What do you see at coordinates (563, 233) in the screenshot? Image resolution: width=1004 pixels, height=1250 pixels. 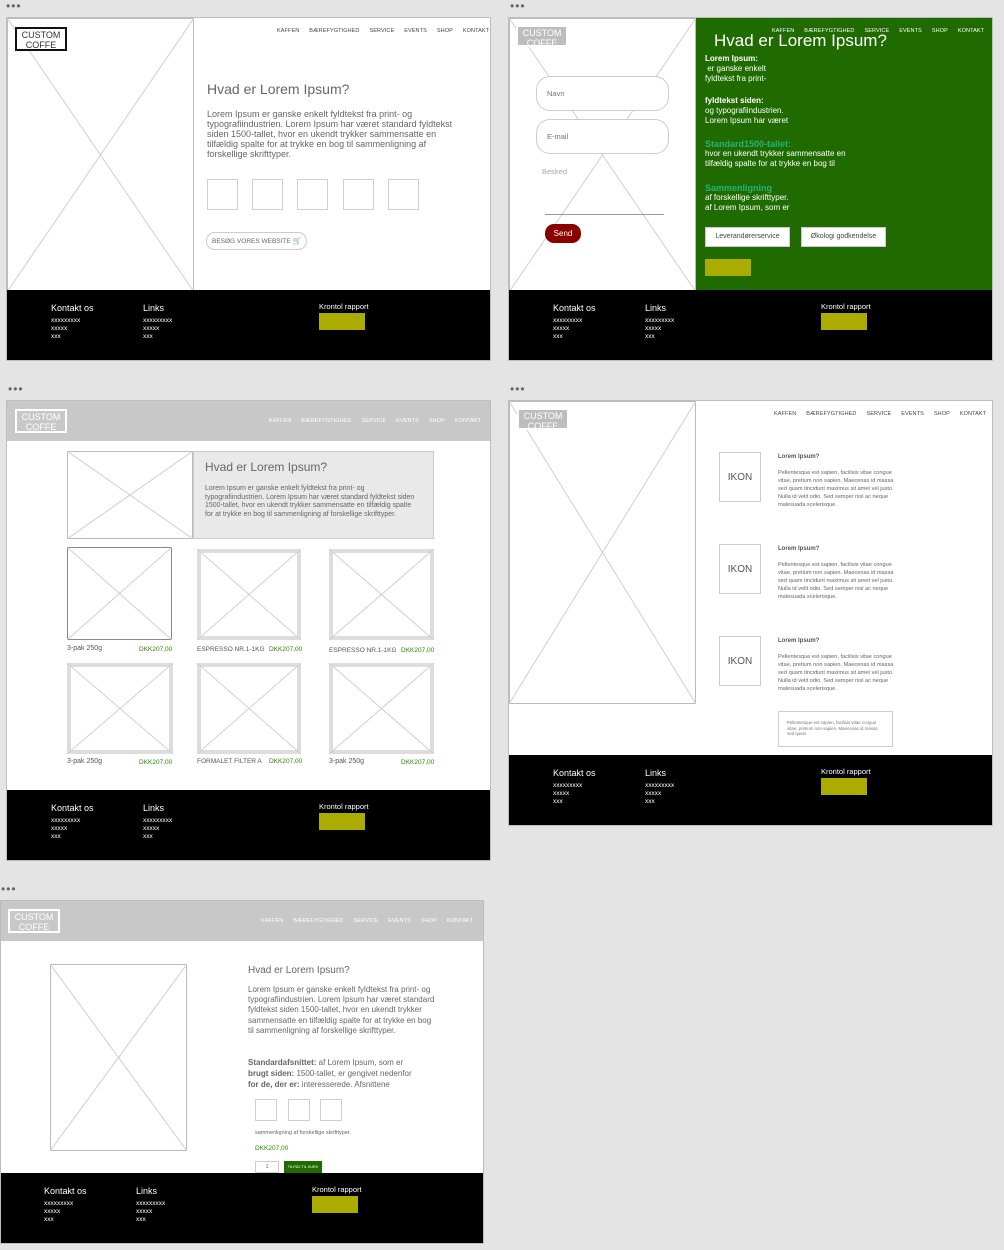 I see `send-button: Send` at bounding box center [563, 233].